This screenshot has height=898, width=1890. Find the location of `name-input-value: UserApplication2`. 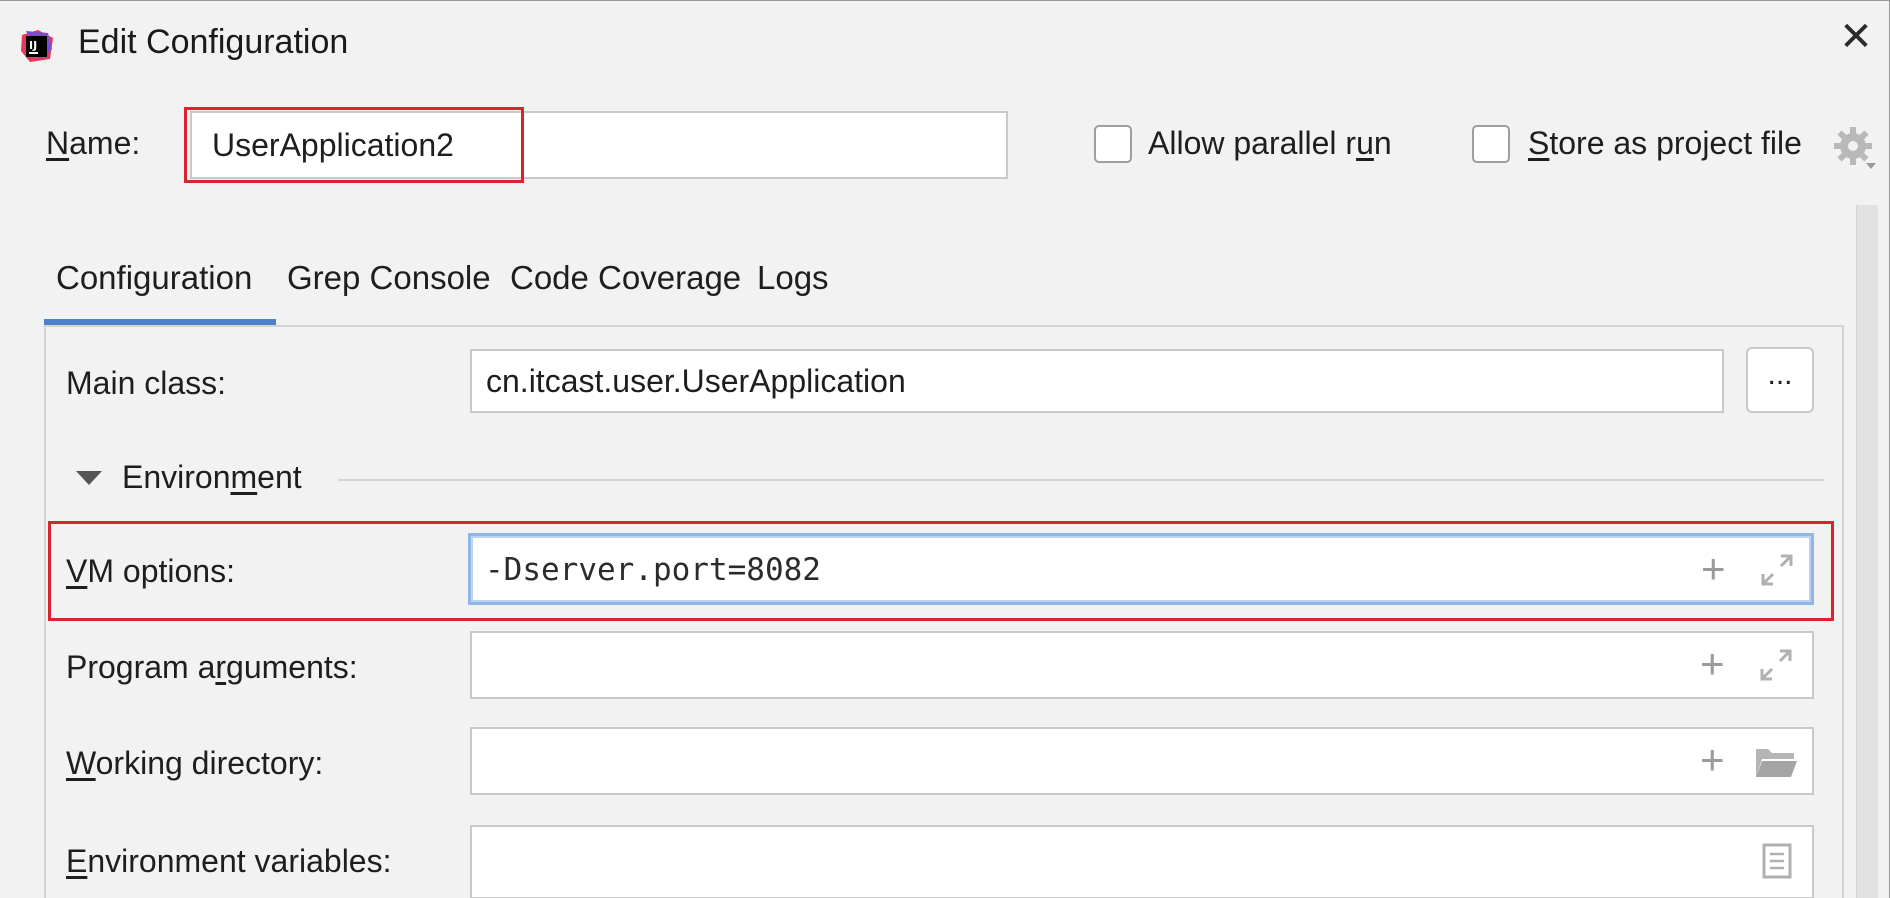

name-input-value: UserApplication2 is located at coordinates (333, 145).